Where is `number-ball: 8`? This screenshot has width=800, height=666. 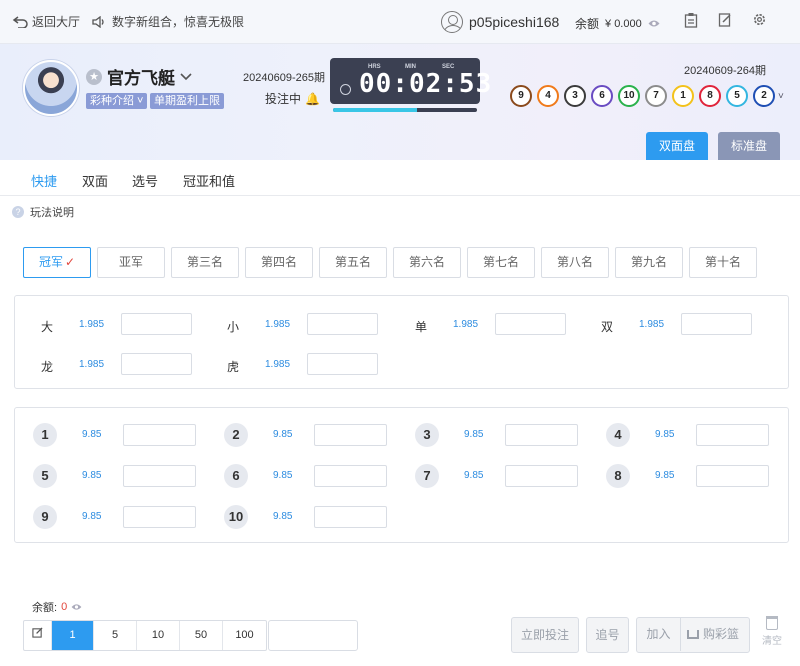
number-ball: 8 is located at coordinates (618, 476).